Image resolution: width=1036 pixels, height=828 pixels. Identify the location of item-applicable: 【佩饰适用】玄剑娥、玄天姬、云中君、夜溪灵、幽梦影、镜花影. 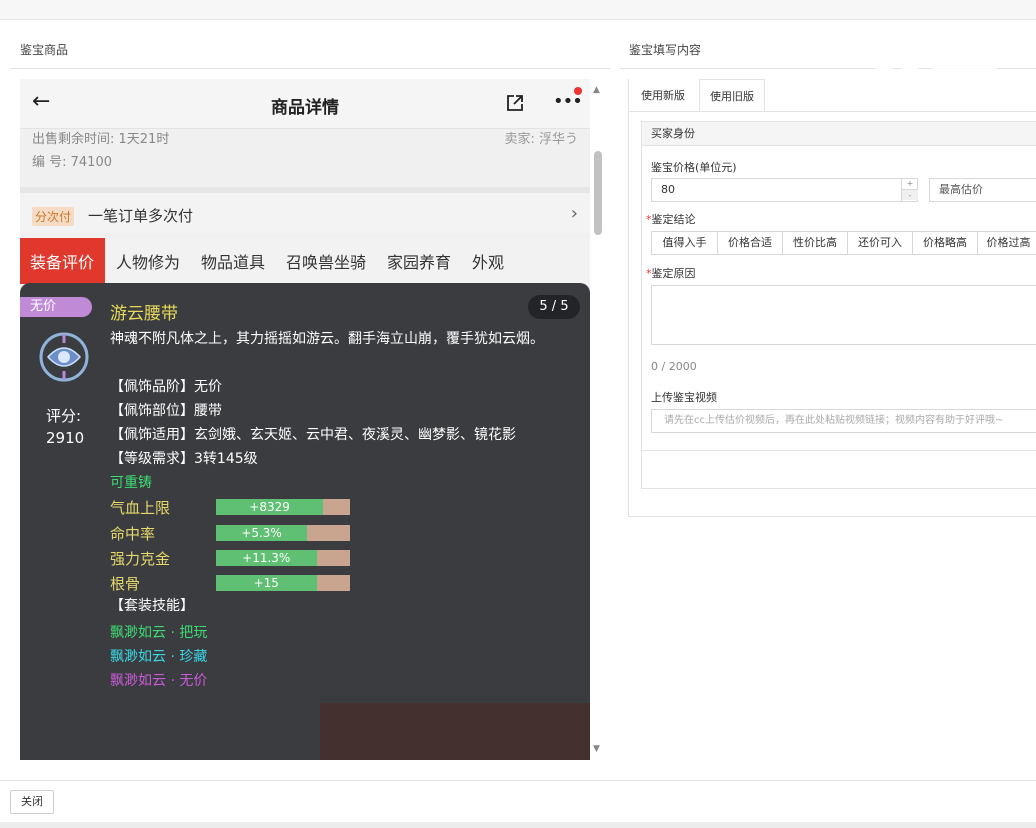
(313, 435).